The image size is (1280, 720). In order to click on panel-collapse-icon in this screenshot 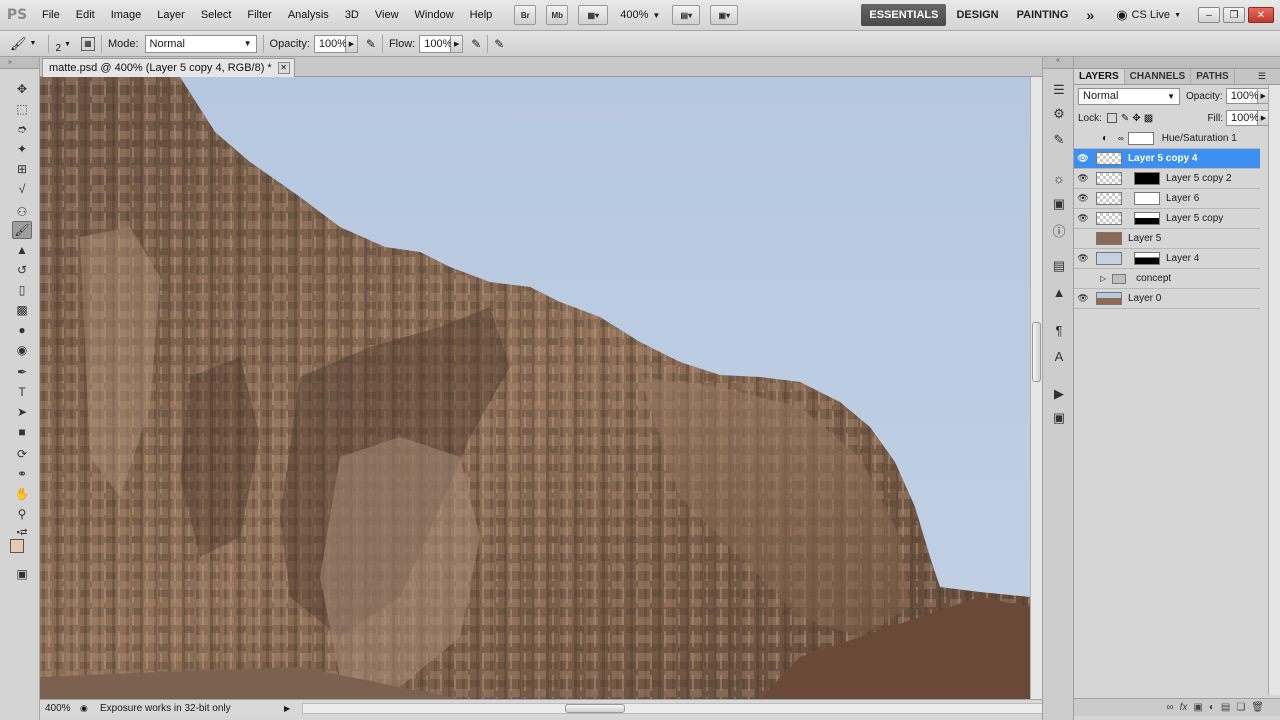, I will do `click(1177, 63)`.